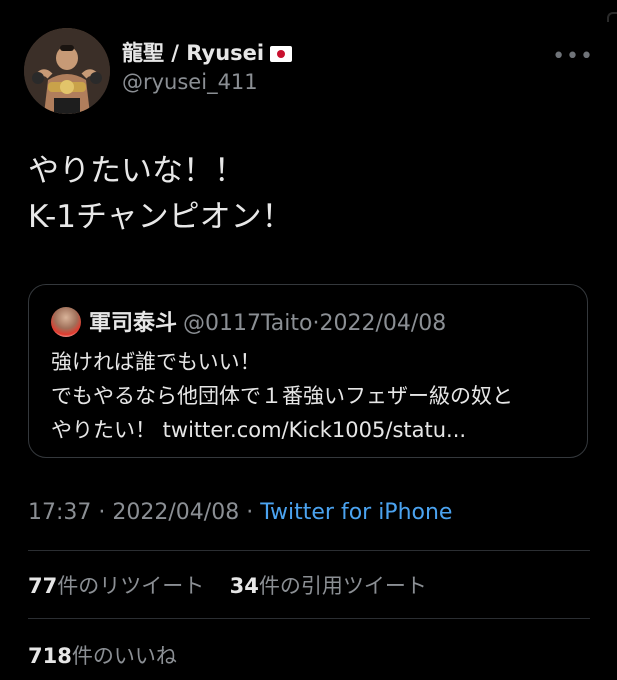  I want to click on retweets-count: 77, so click(43, 586).